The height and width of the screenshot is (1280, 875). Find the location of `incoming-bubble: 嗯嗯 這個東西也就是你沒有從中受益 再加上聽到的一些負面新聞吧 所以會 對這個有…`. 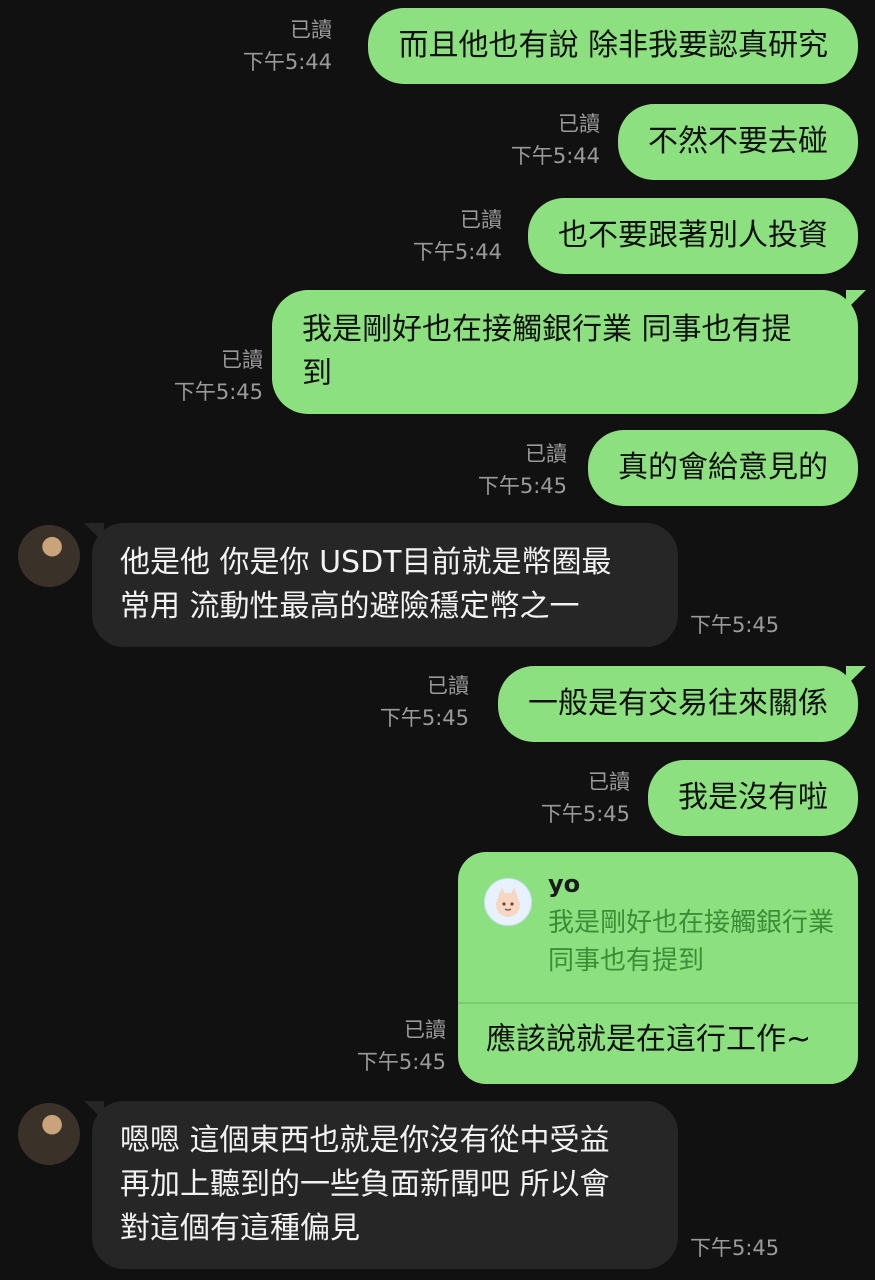

incoming-bubble: 嗯嗯 這個東西也就是你沒有從中受益 再加上聽到的一些負面新聞吧 所以會 對這個有… is located at coordinates (385, 1185).